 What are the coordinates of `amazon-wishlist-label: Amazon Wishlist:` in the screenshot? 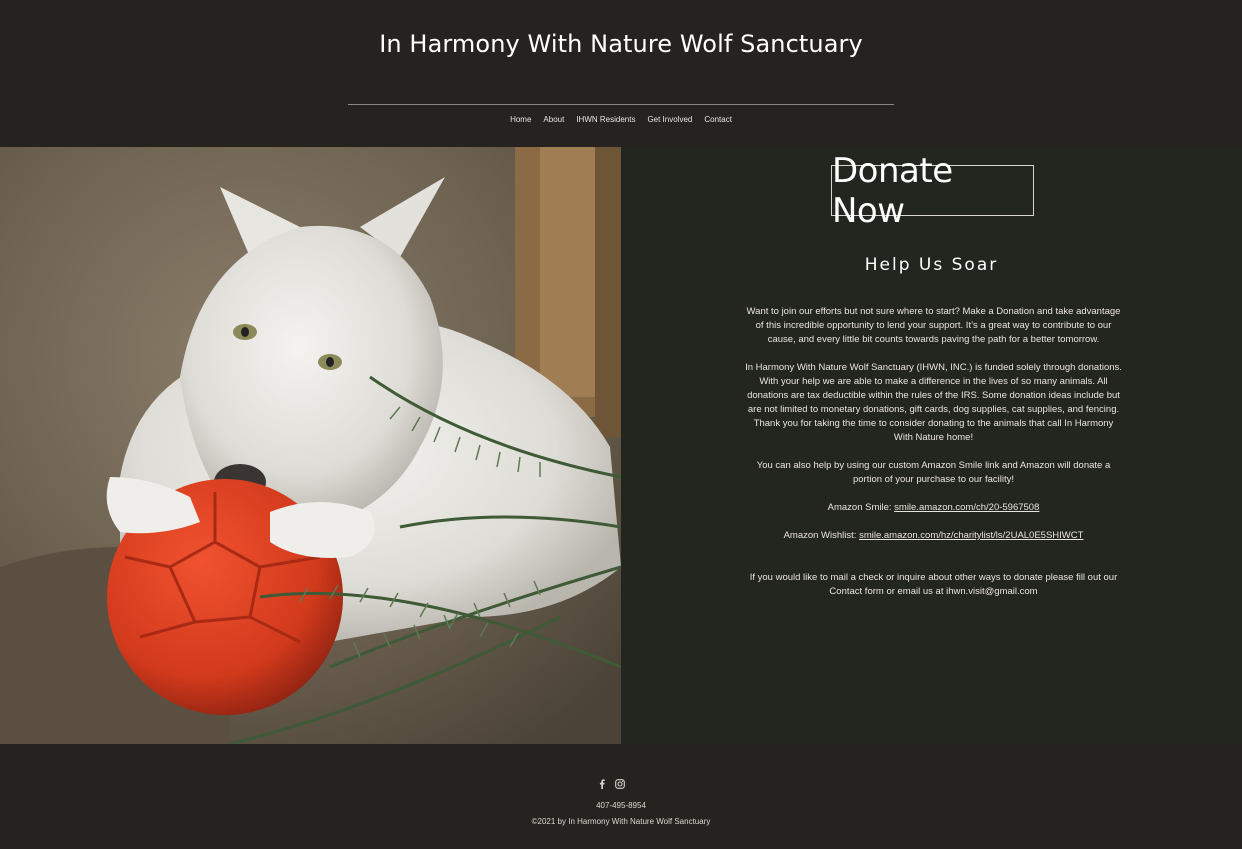 It's located at (821, 535).